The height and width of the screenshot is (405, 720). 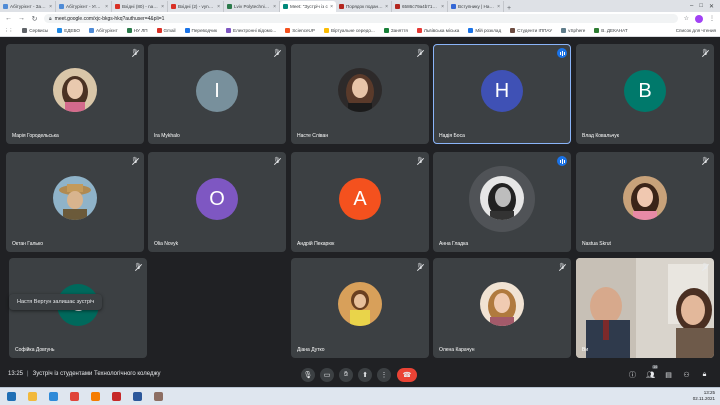 What do you see at coordinates (645, 94) in the screenshot?
I see `participant-tile: В 🎙︎ Влад Ковальчук` at bounding box center [645, 94].